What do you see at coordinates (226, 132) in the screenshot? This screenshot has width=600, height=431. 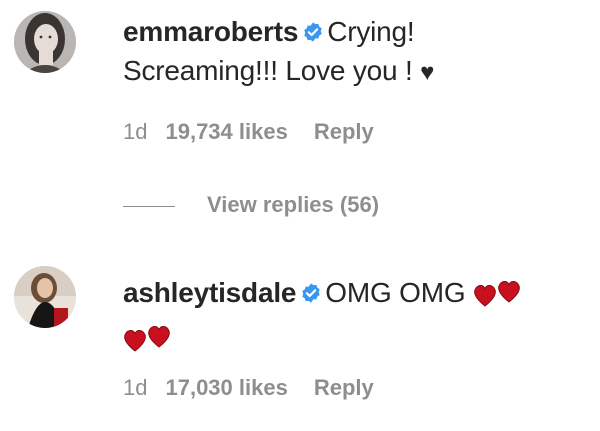 I see `likes-count: 19,734 likes` at bounding box center [226, 132].